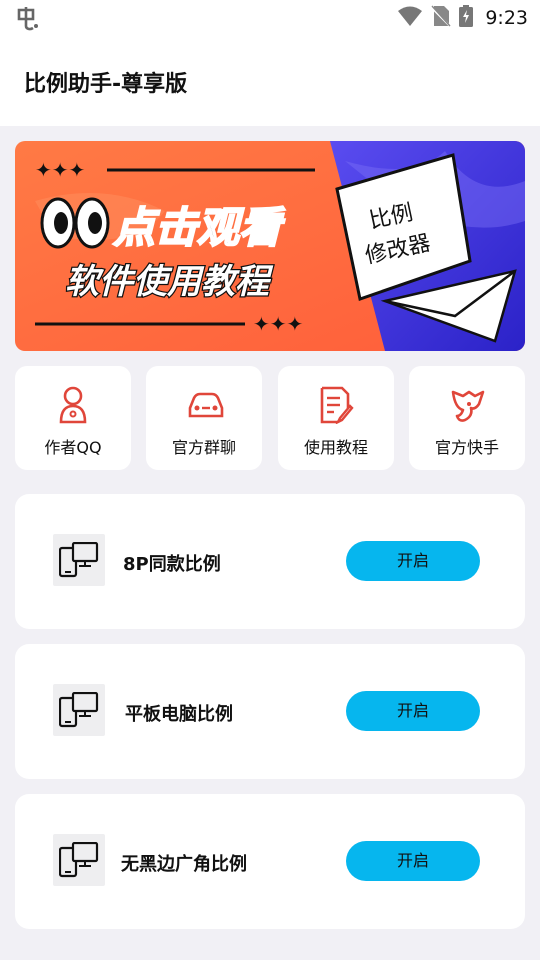  I want to click on quick-author-qq: 作者QQ, so click(73, 418).